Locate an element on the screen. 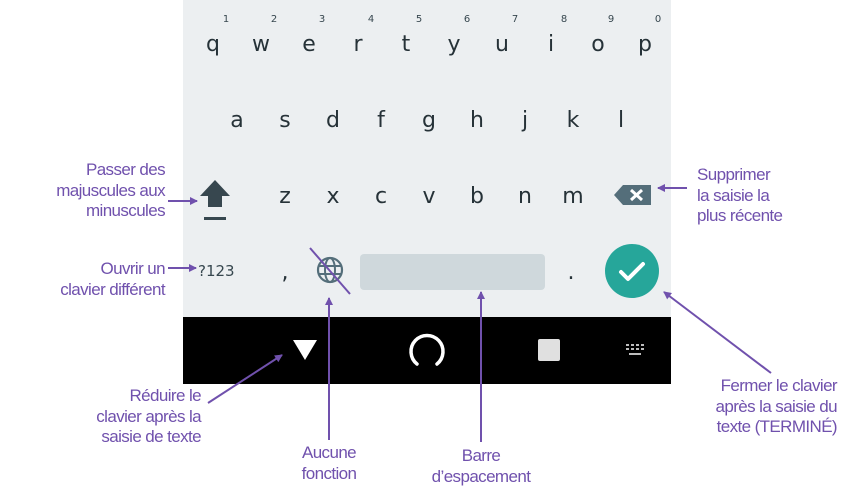 The image size is (843, 501). annotation-line: texte (TERMINÉ) is located at coordinates (777, 427).